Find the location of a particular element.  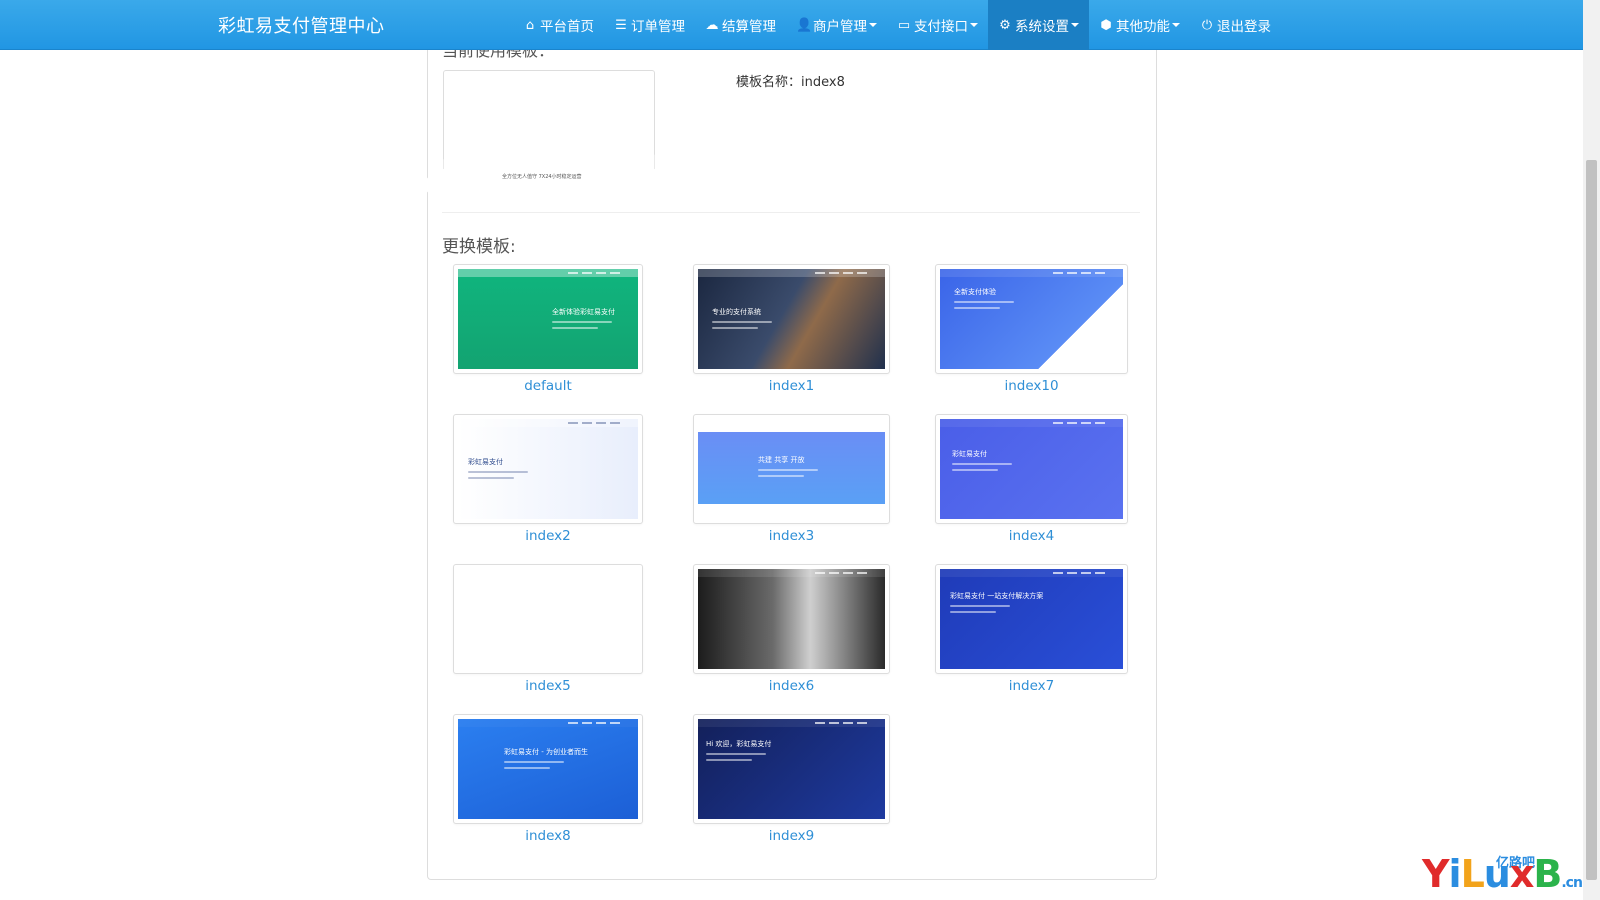

nav-item-user: 👤 商户管理 is located at coordinates (836, 25).